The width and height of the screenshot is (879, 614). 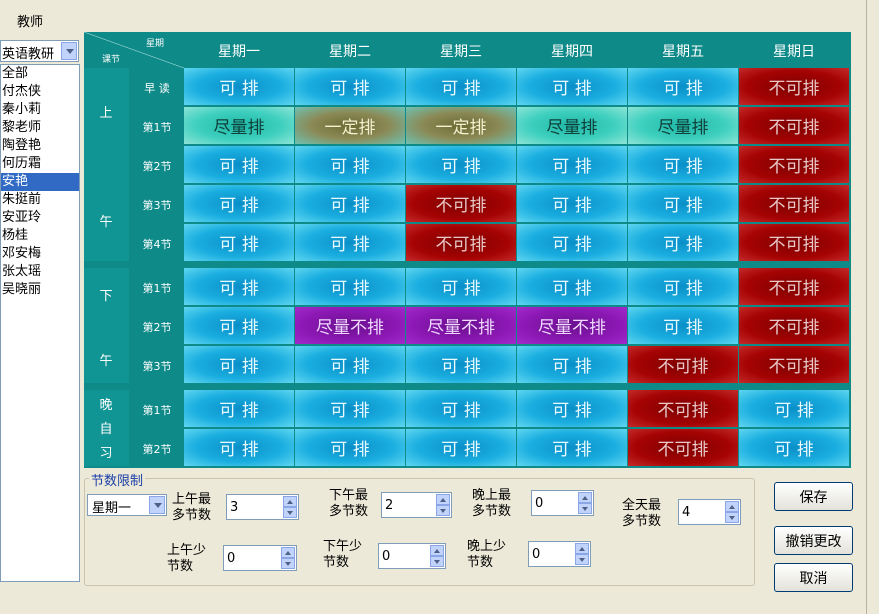 I want to click on am_max-value: 3, so click(x=234, y=507).